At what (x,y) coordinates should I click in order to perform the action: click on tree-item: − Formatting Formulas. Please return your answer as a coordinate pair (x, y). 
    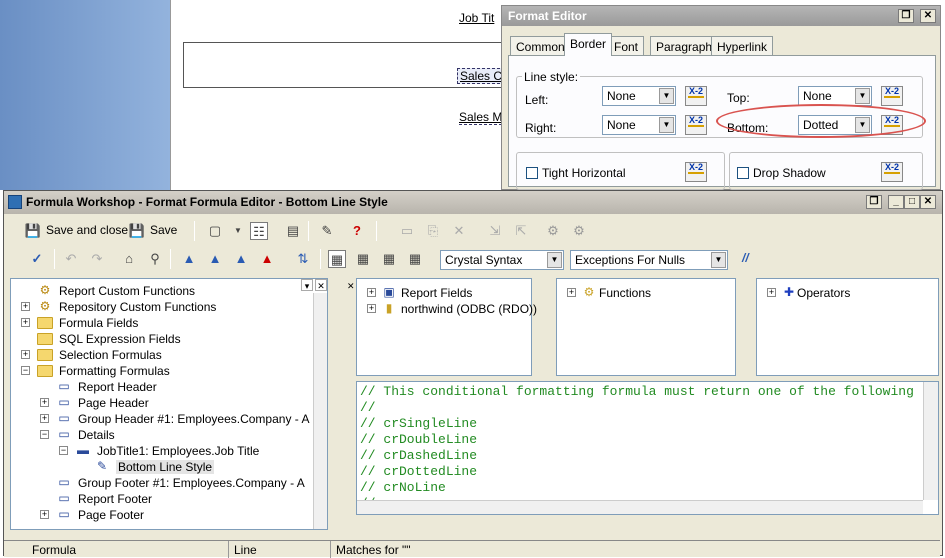
    Looking at the image, I should click on (161, 371).